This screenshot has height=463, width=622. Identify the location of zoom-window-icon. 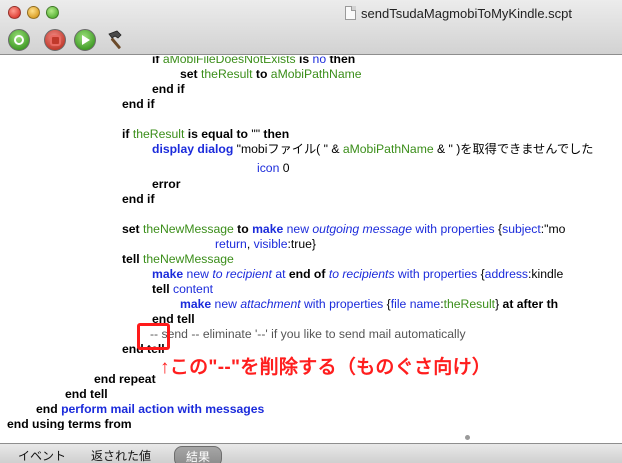
(52, 12).